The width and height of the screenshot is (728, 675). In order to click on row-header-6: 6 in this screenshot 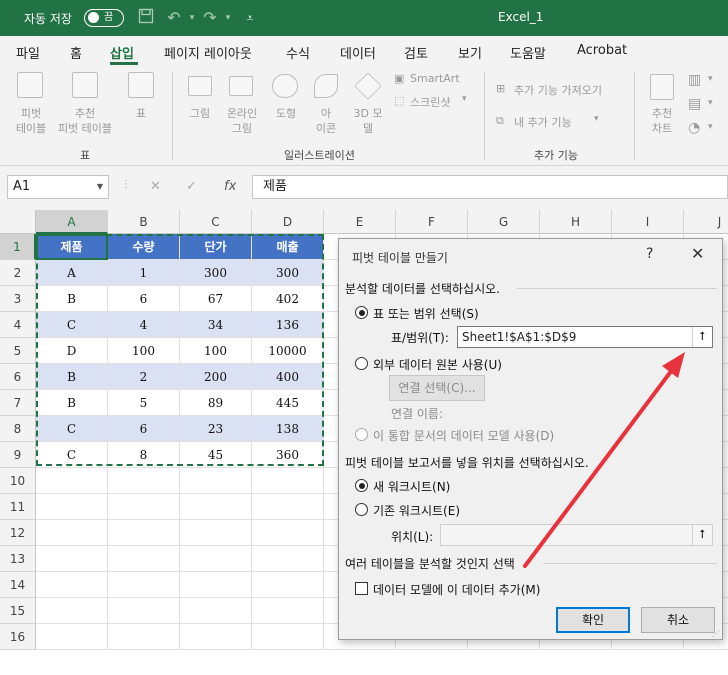, I will do `click(18, 377)`.